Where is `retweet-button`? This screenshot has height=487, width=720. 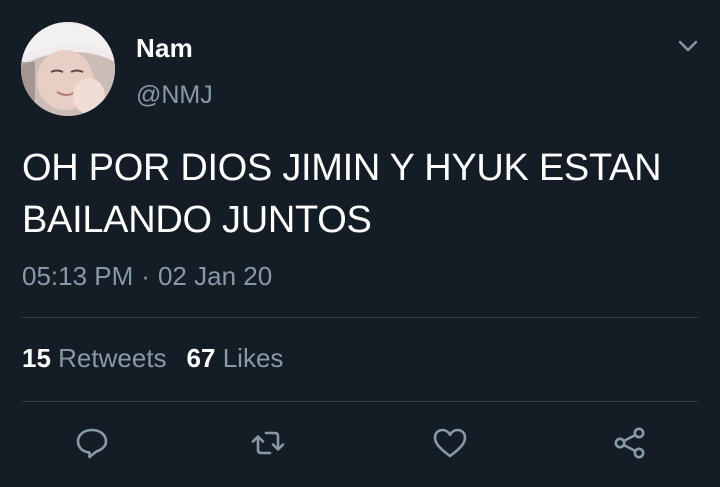 retweet-button is located at coordinates (268, 443).